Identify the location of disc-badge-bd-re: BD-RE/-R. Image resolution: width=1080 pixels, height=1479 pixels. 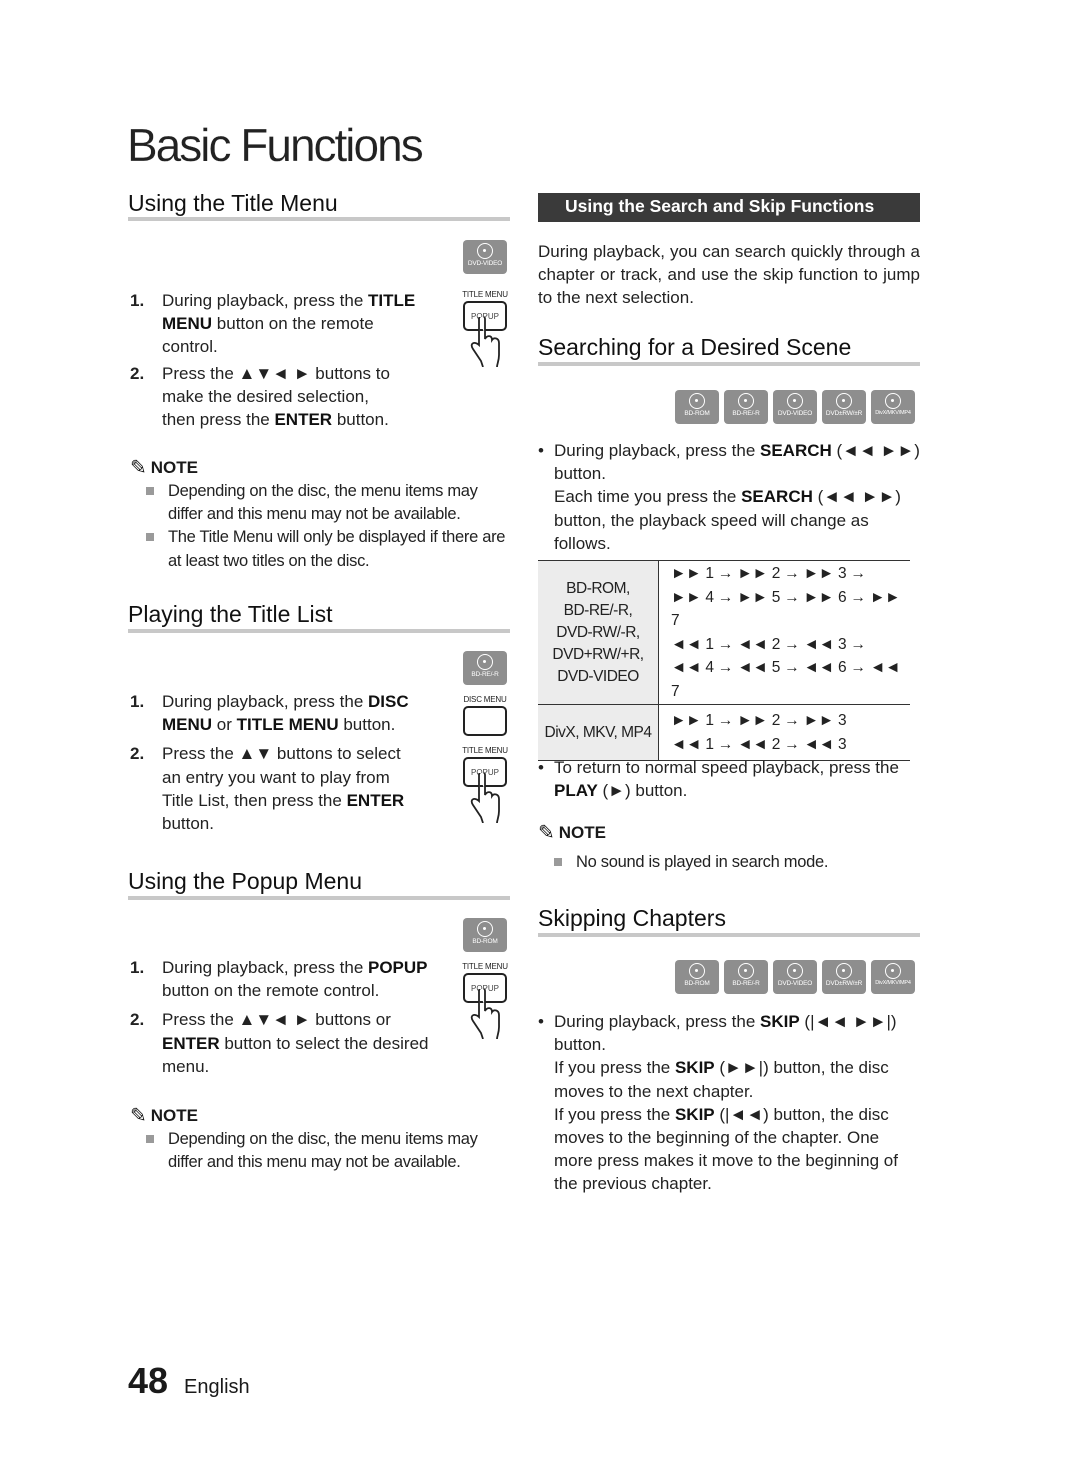
(485, 668).